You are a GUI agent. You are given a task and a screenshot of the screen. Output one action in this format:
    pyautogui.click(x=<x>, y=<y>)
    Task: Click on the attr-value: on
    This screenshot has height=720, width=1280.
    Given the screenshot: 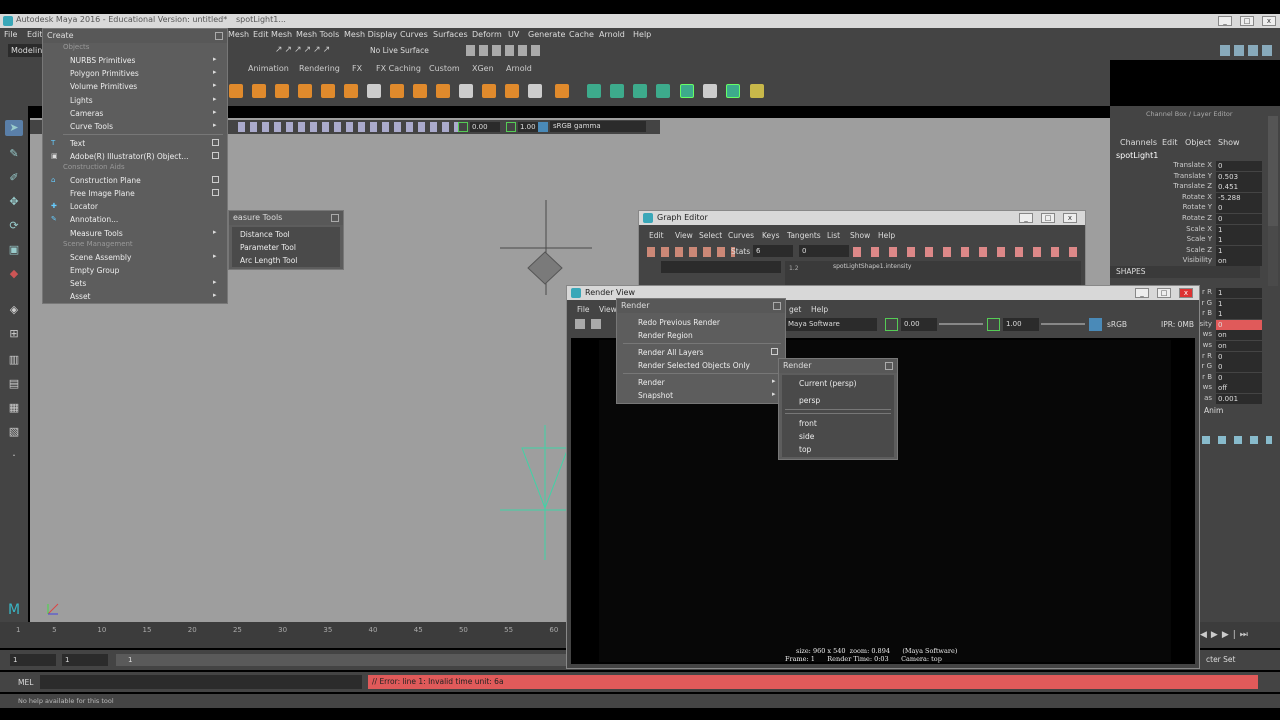 What is the action you would take?
    pyautogui.click(x=1239, y=261)
    